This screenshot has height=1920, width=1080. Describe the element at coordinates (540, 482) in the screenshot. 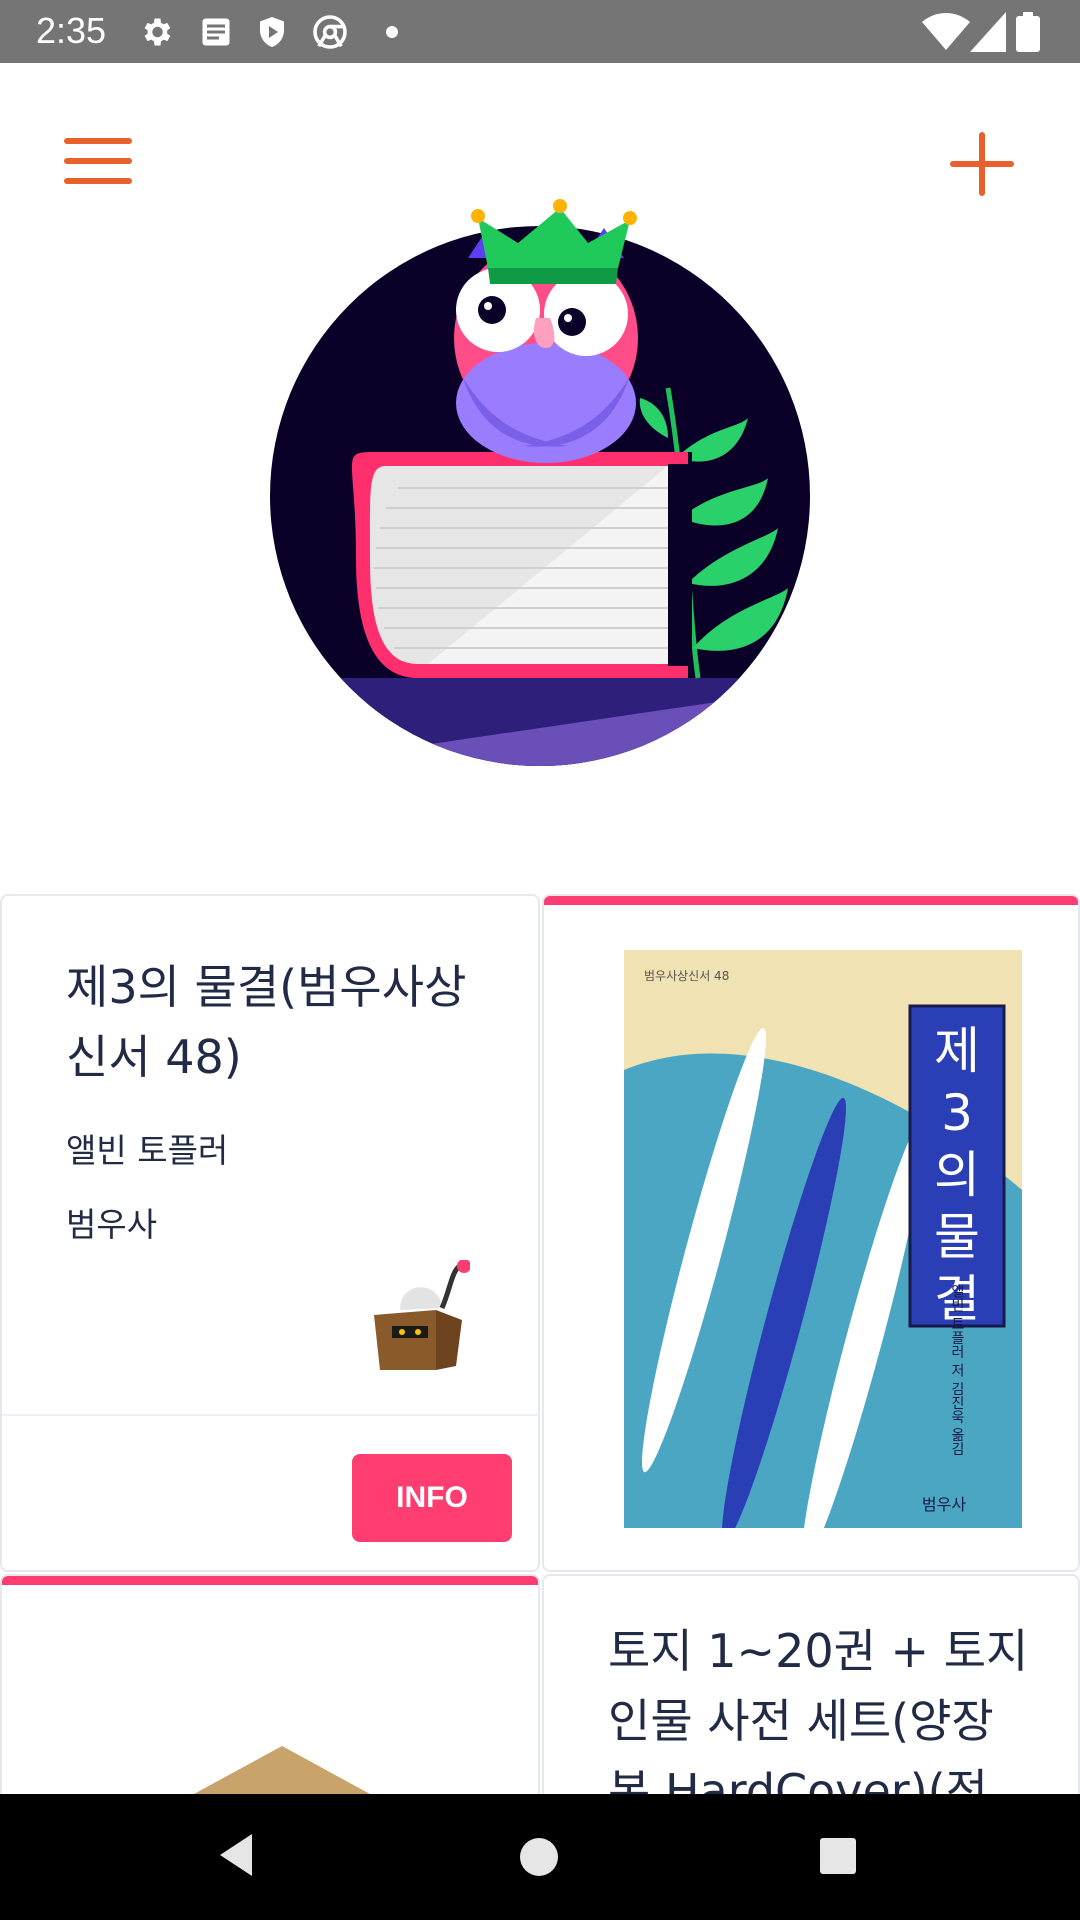

I see `owl-book-illustration` at that location.